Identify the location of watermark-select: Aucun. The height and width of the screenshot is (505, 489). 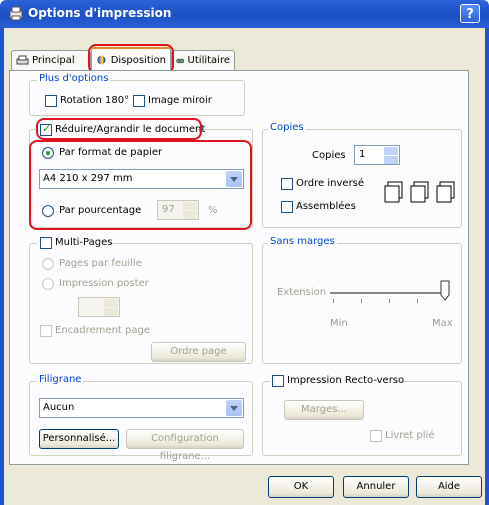
(141, 408).